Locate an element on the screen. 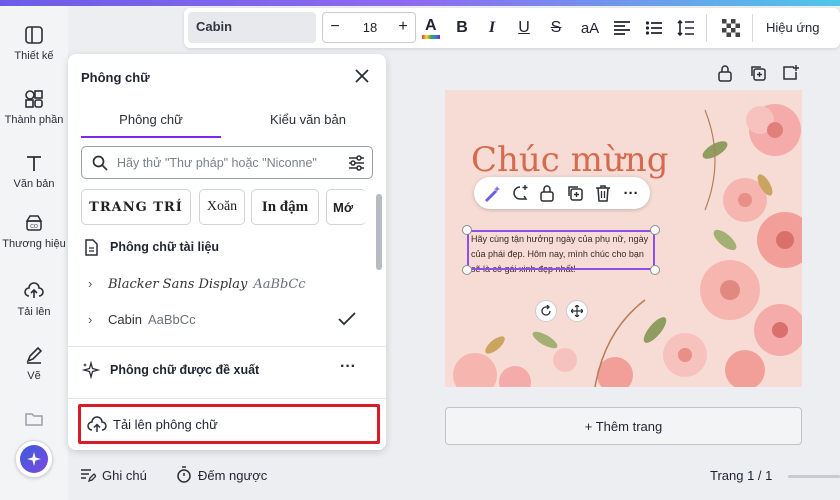  font-size-stepper: − 18 + is located at coordinates (369, 27).